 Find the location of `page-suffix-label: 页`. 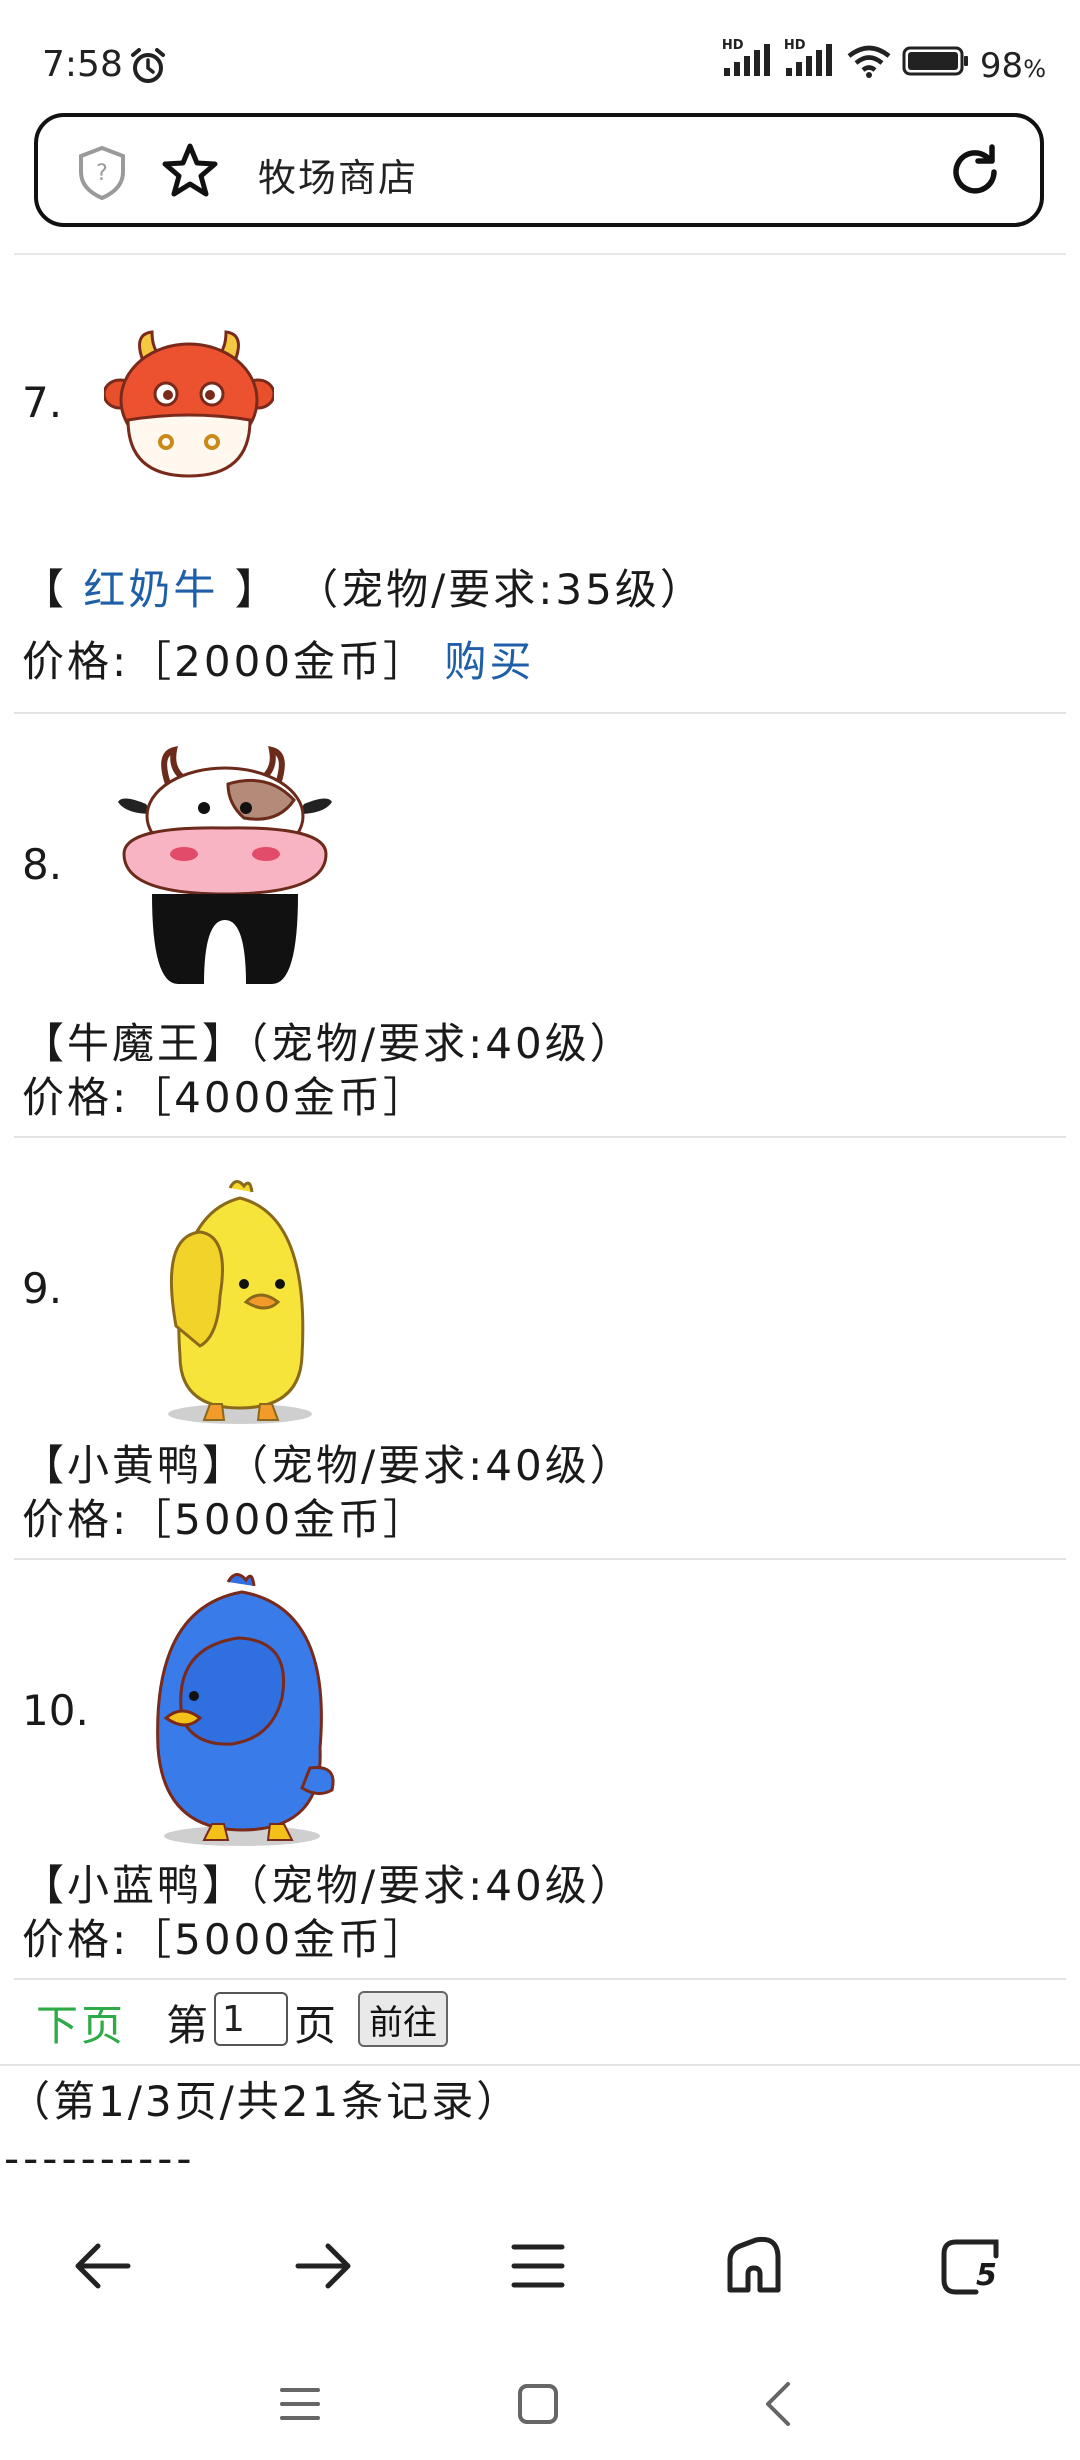

page-suffix-label: 页 is located at coordinates (315, 2025).